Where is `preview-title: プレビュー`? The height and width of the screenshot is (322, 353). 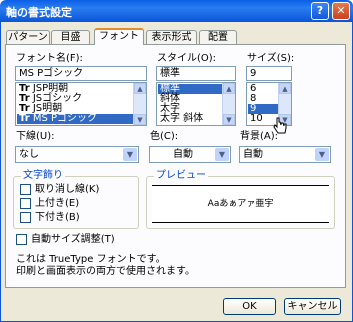 preview-title: プレビュー is located at coordinates (181, 176).